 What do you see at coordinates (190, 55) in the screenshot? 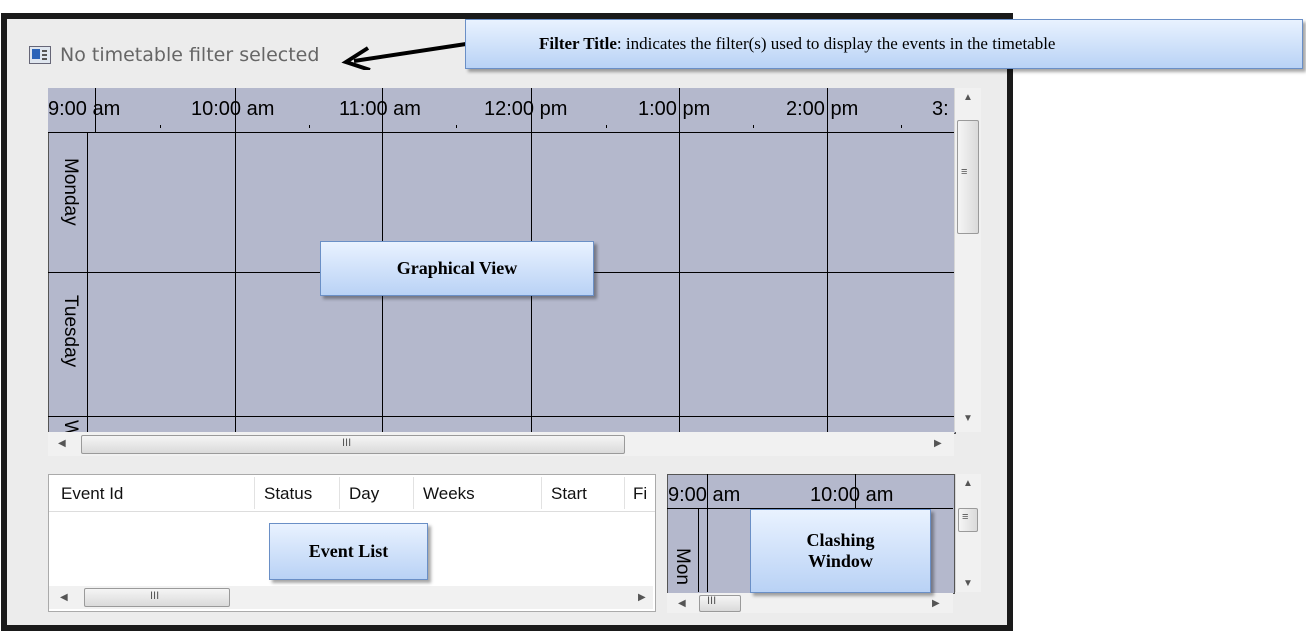
I see `filter-title-text: No timetable filter selected` at bounding box center [190, 55].